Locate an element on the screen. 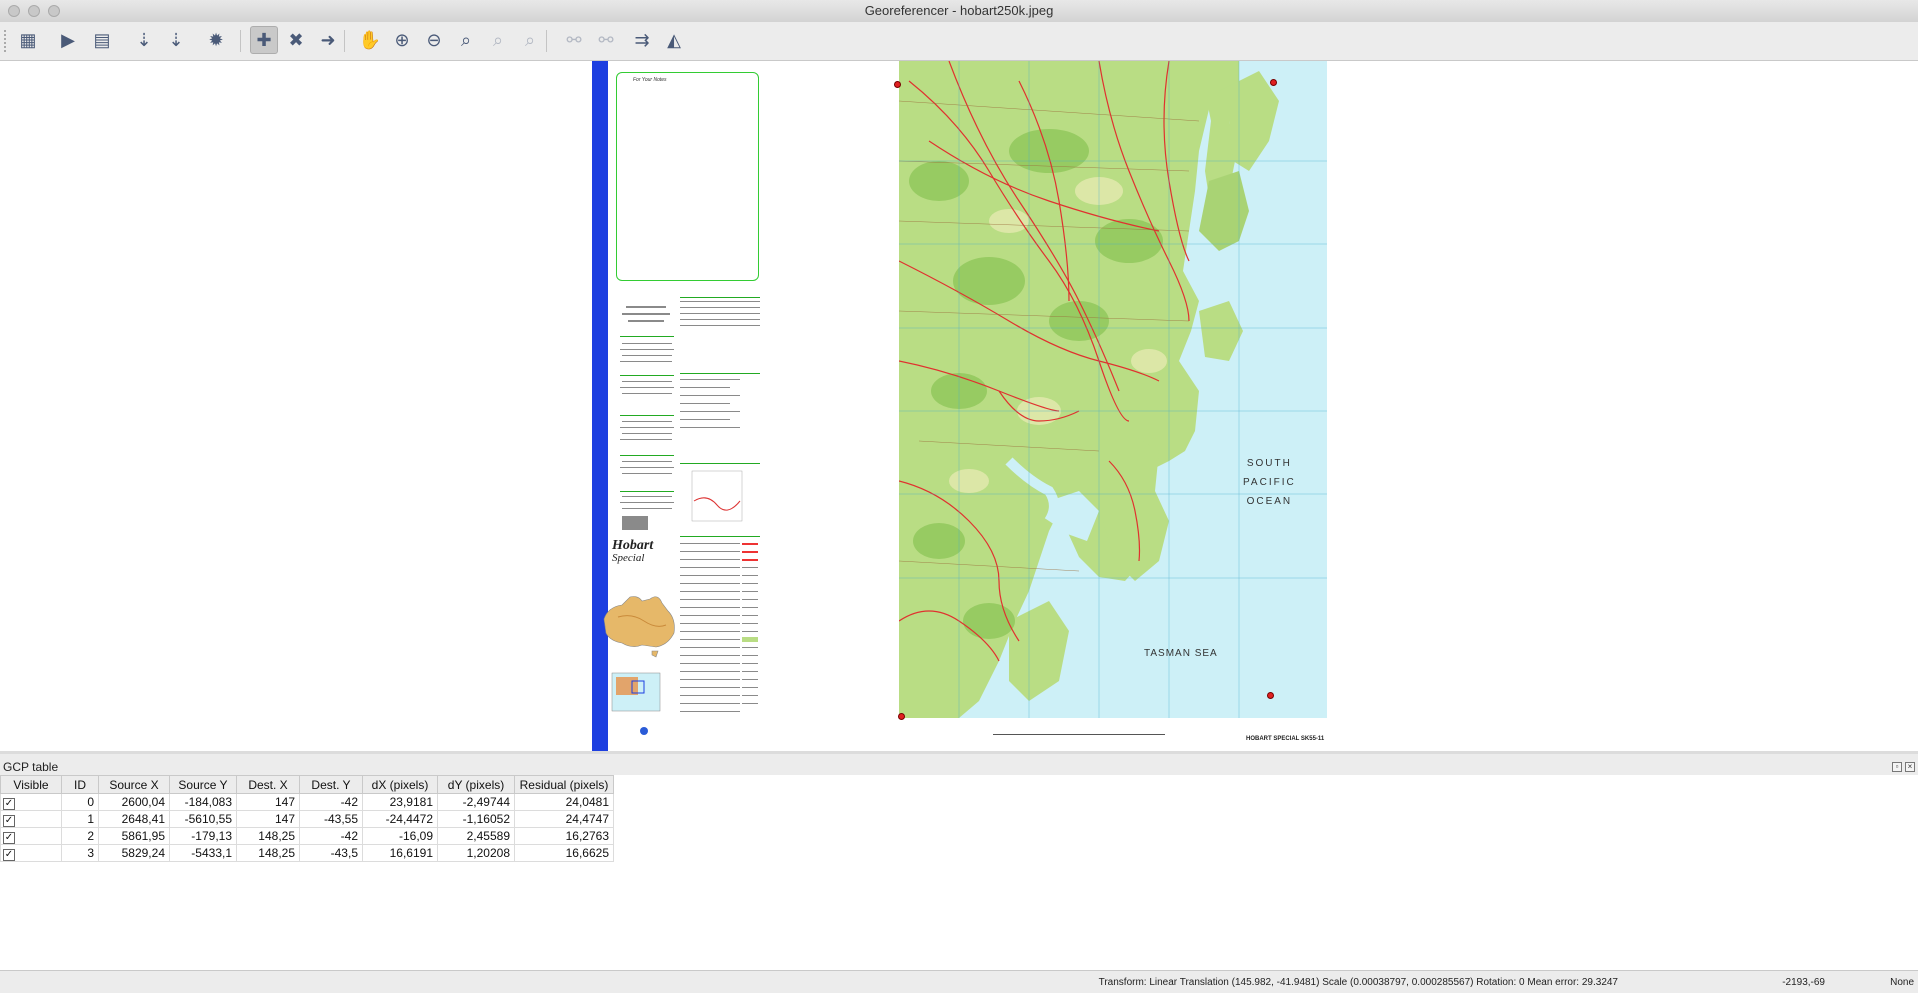 This screenshot has height=993, width=1918. column-header: Visible is located at coordinates (31, 784).